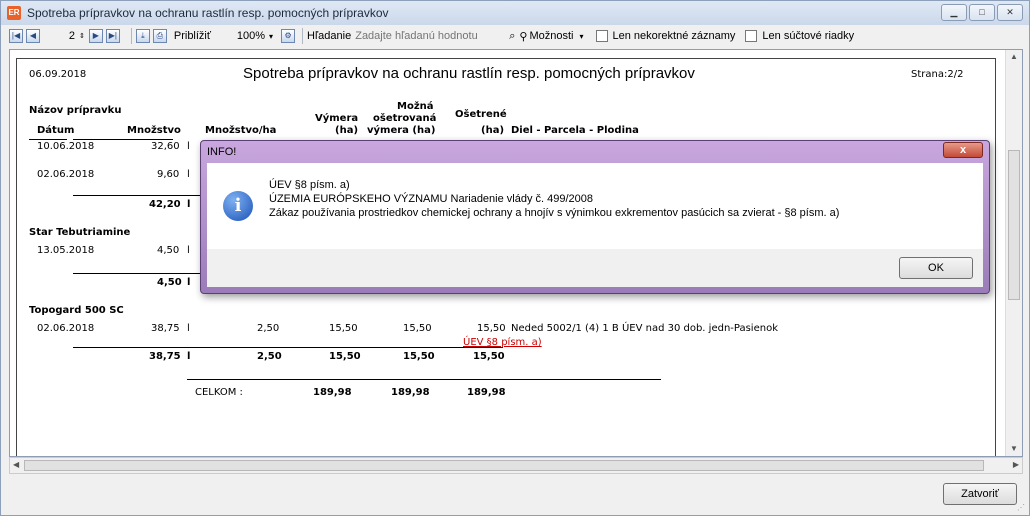 Image resolution: width=1030 pixels, height=516 pixels. What do you see at coordinates (937, 74) in the screenshot?
I see `page-indicator: Strana:2/2` at bounding box center [937, 74].